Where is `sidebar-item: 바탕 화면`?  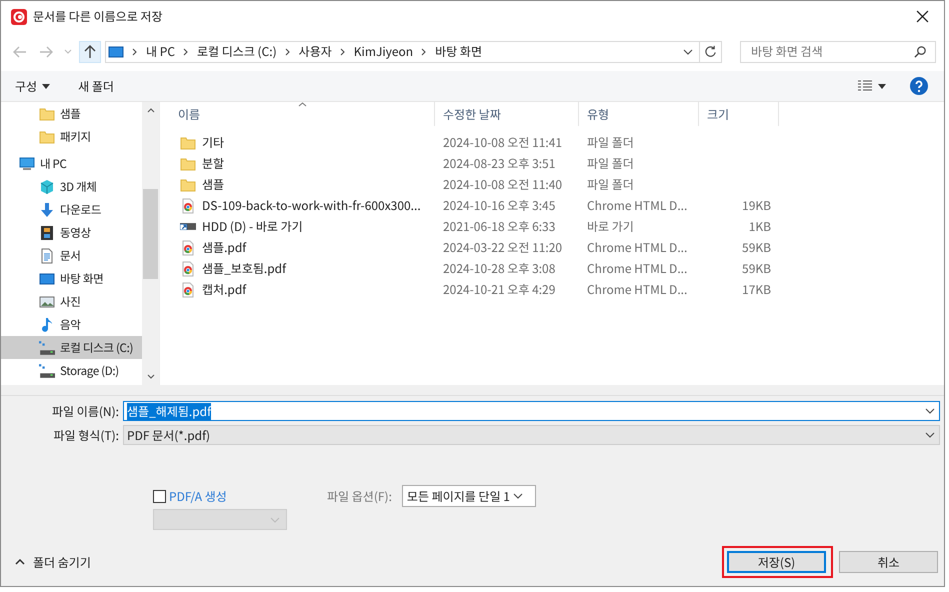
sidebar-item: 바탕 화면 is located at coordinates (71, 278).